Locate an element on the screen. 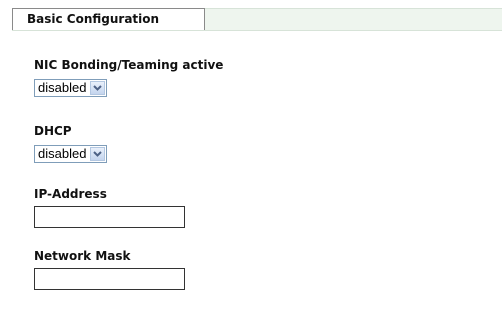 The width and height of the screenshot is (502, 320). dhcp-field: DHCP disabled is located at coordinates (71, 143).